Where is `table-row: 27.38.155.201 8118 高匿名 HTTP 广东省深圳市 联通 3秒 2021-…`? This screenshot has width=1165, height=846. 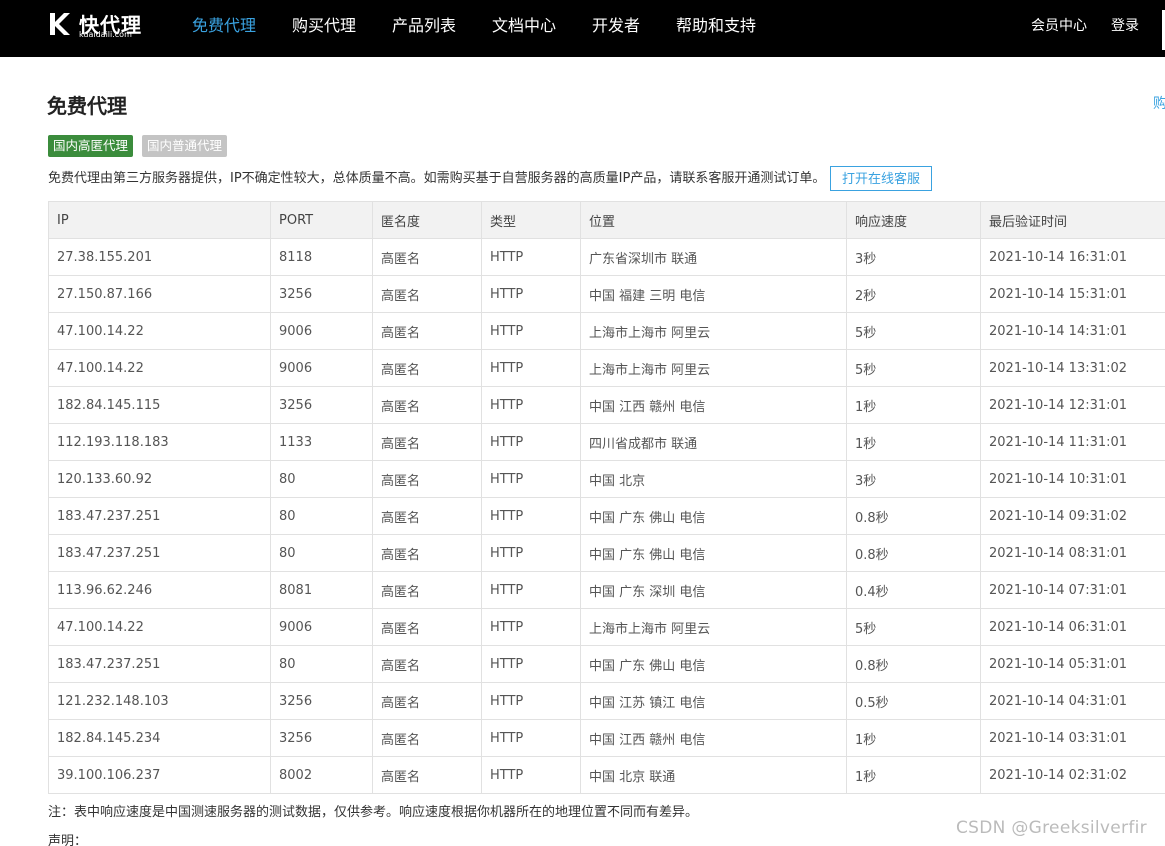 table-row: 27.38.155.201 8118 高匿名 HTTP 广东省深圳市 联通 3秒 2021-… is located at coordinates (606, 257).